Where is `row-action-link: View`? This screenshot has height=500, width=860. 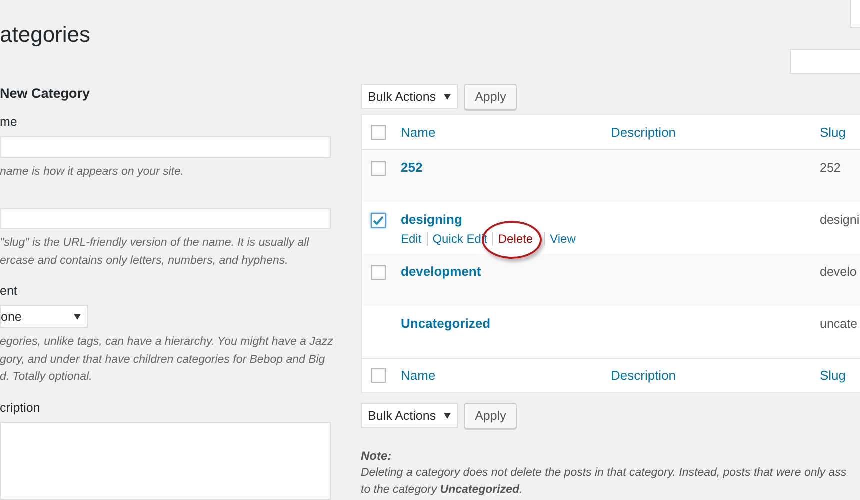 row-action-link: View is located at coordinates (560, 239).